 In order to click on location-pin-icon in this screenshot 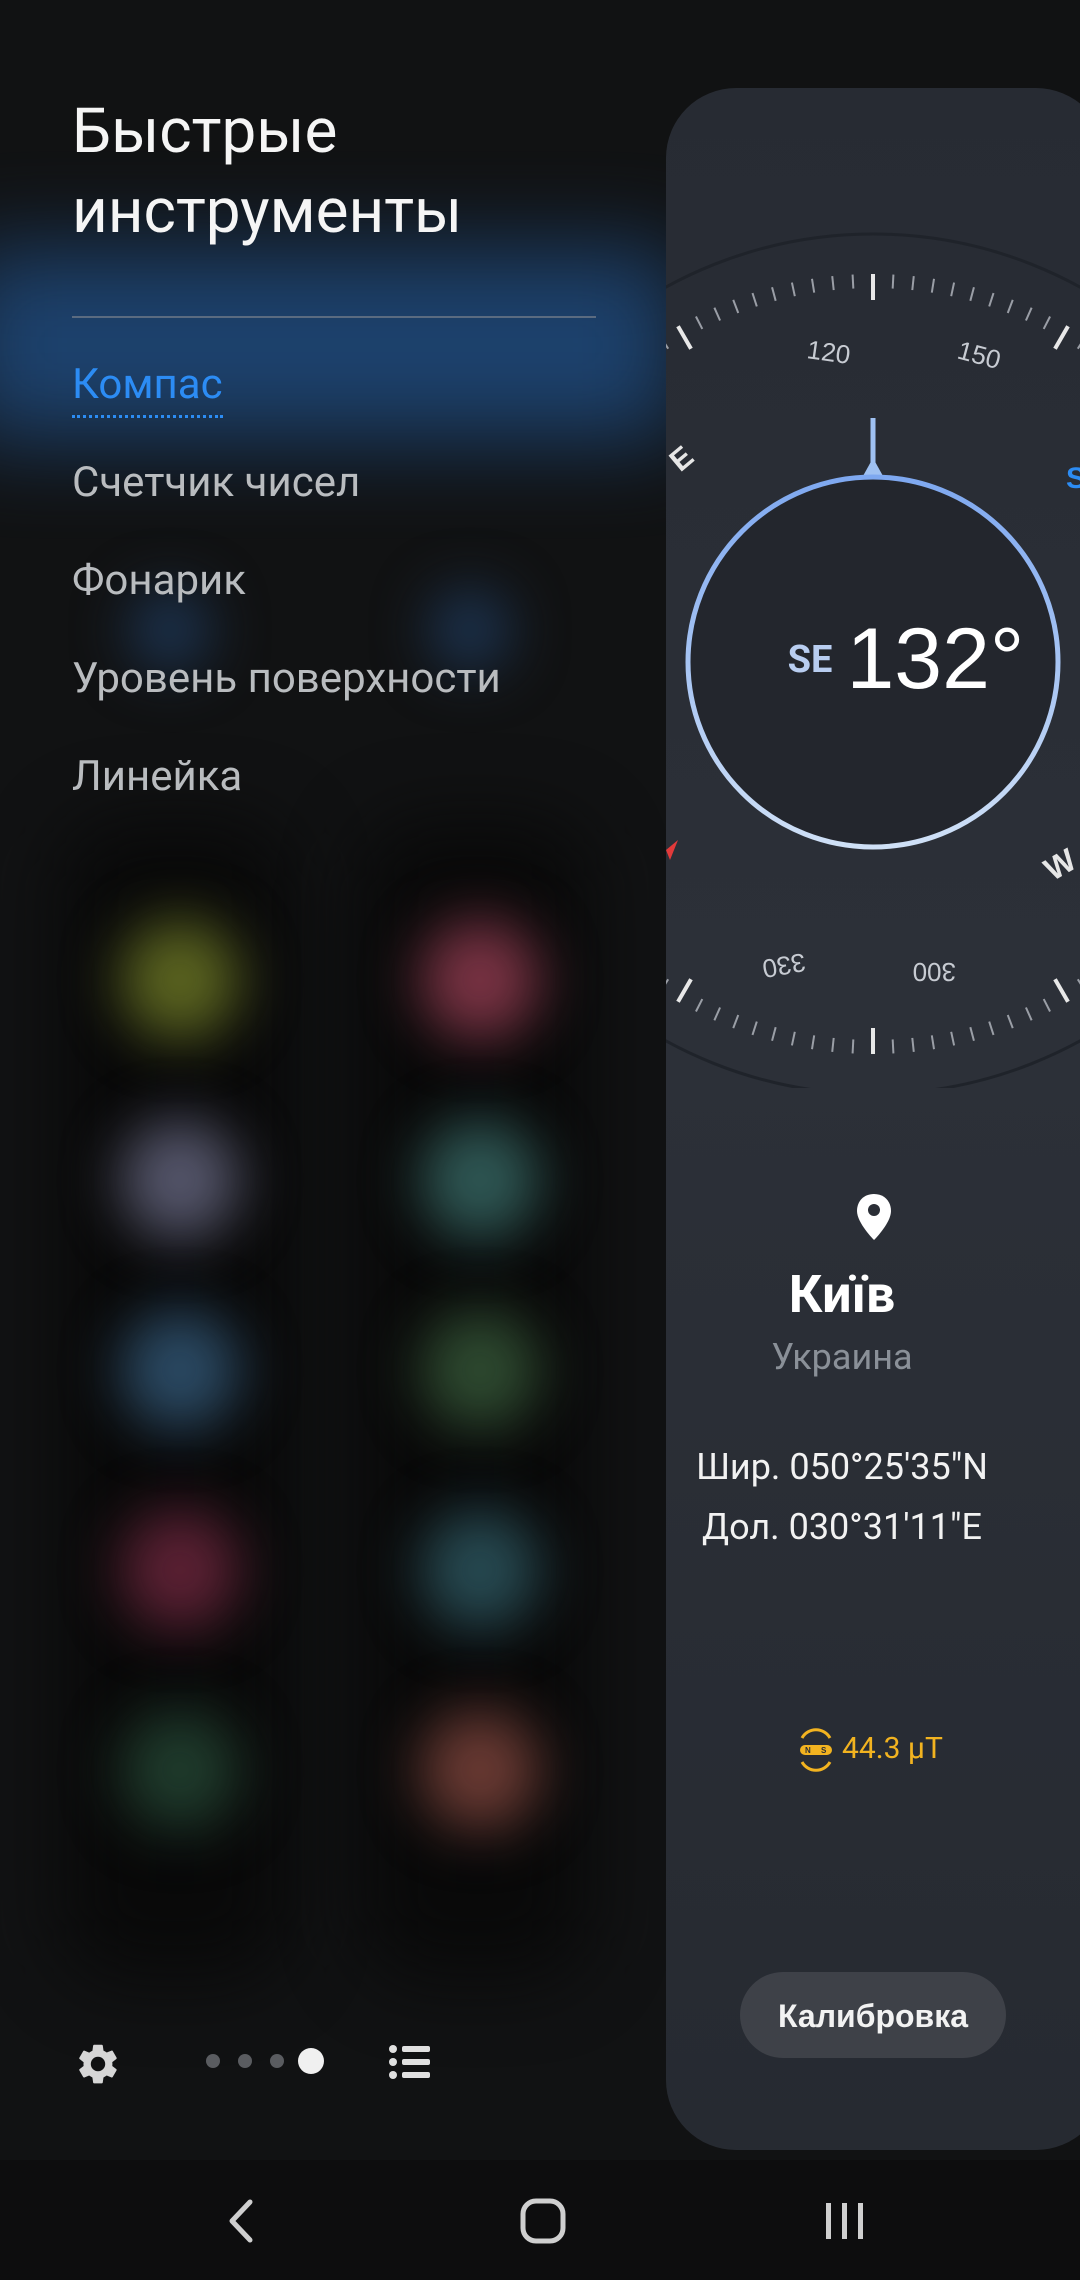, I will do `click(874, 1217)`.